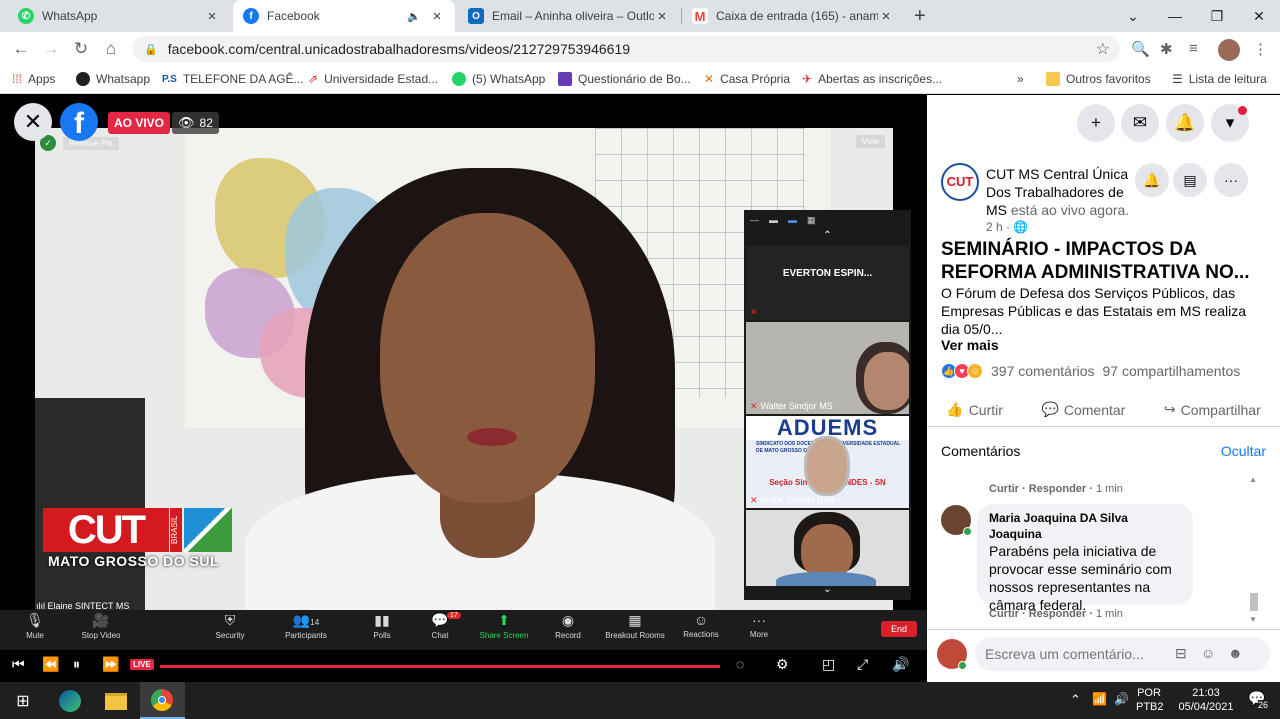 This screenshot has height=719, width=1280. Describe the element at coordinates (21, 49) in the screenshot. I see `back-icon: ←` at that location.